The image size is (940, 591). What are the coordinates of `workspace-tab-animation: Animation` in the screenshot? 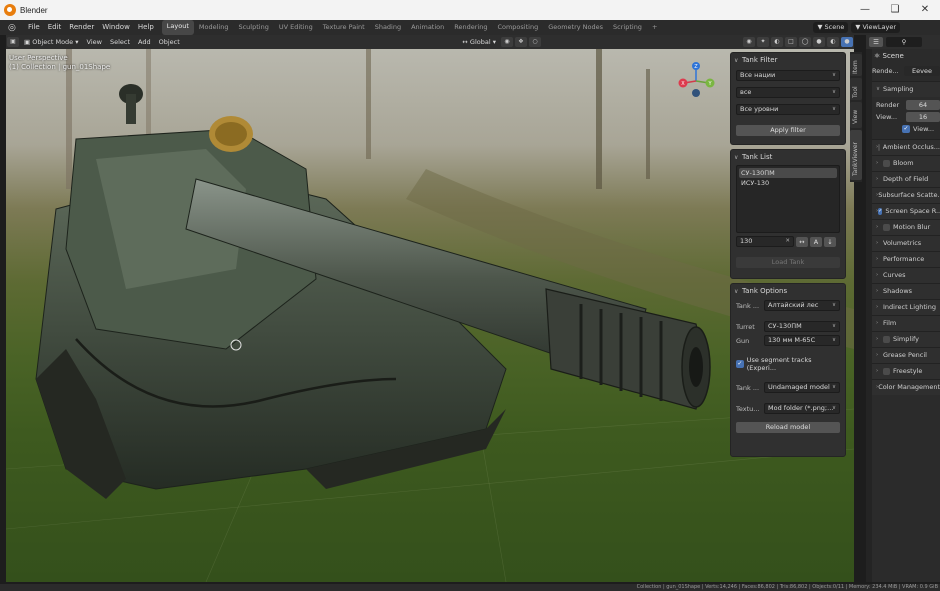 It's located at (427, 27).